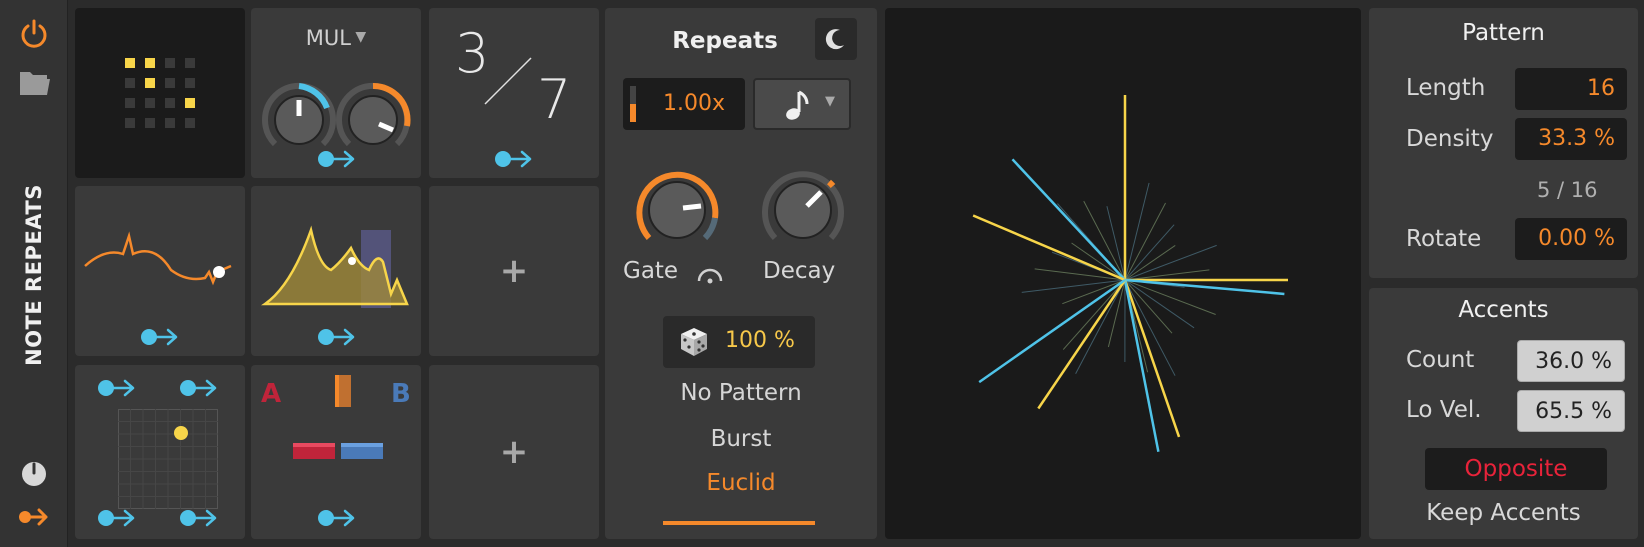 This screenshot has height=547, width=1644. I want to click on length-field: 16, so click(1571, 89).